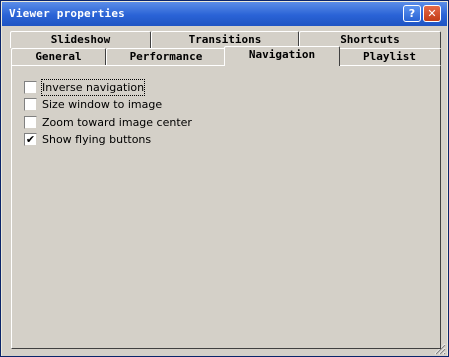 The width and height of the screenshot is (449, 357). I want to click on tab-playlist: Playlist, so click(389, 56).